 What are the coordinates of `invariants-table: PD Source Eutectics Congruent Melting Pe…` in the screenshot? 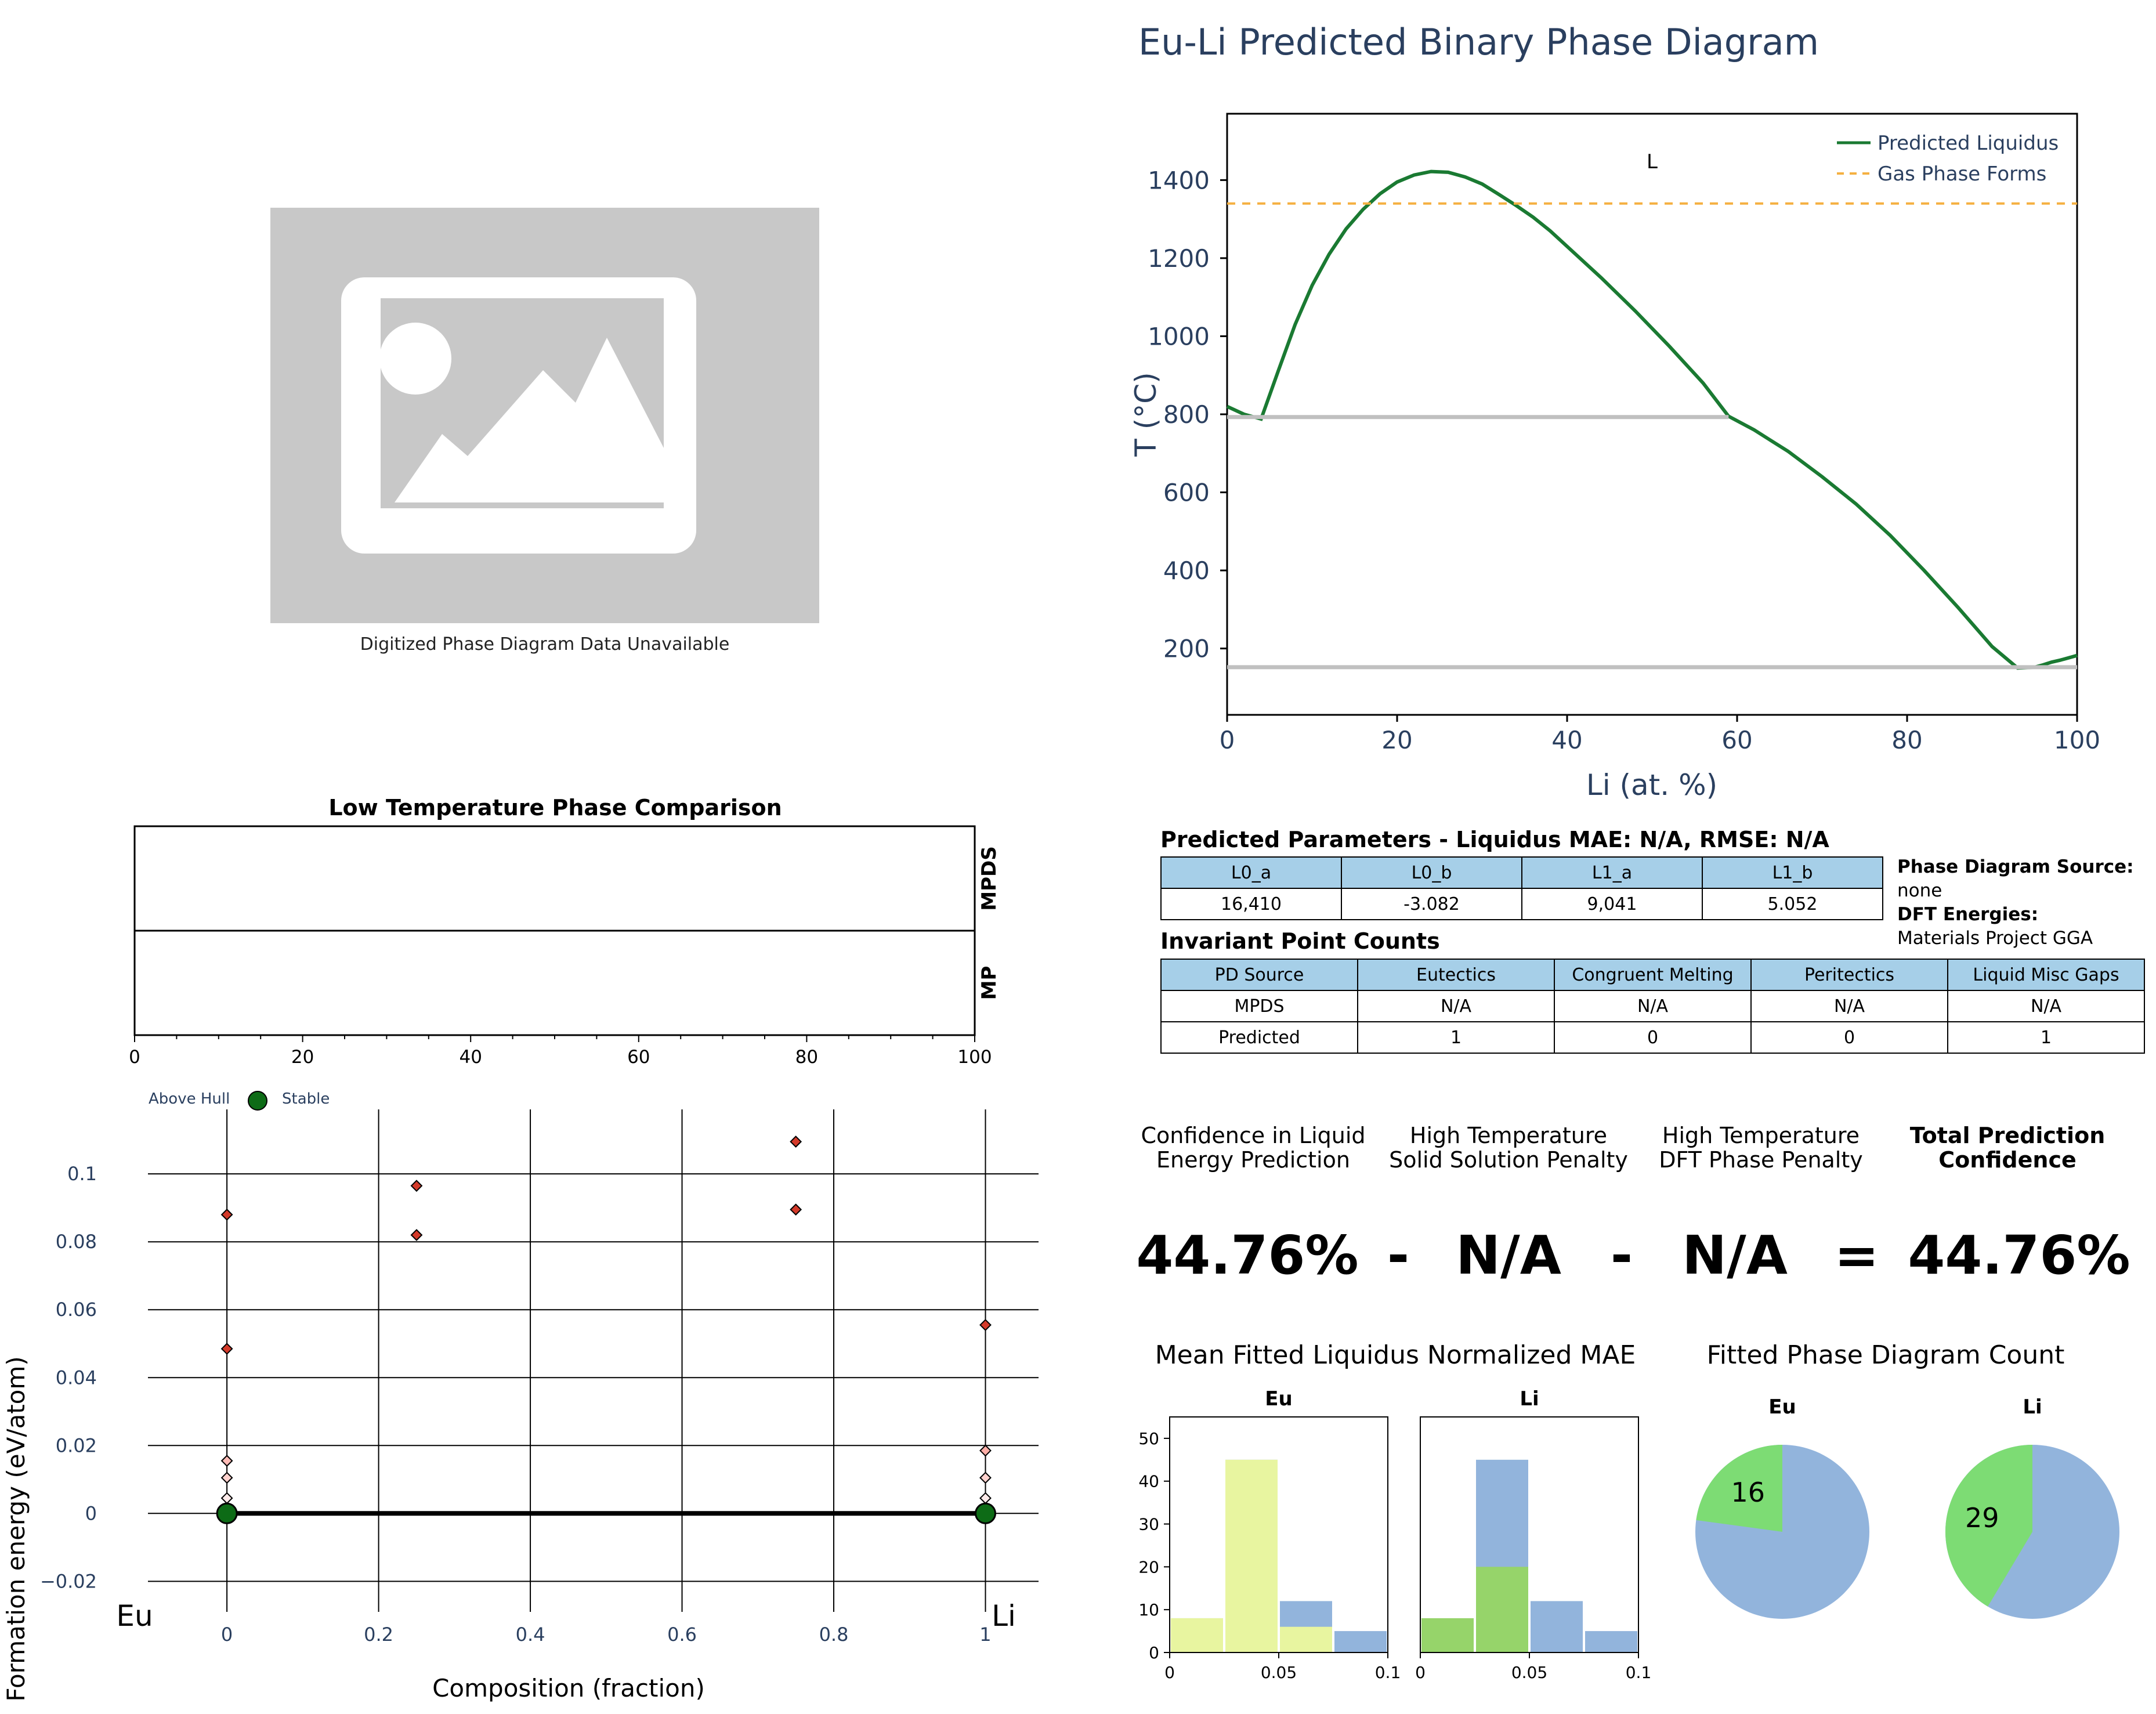 It's located at (1652, 1006).